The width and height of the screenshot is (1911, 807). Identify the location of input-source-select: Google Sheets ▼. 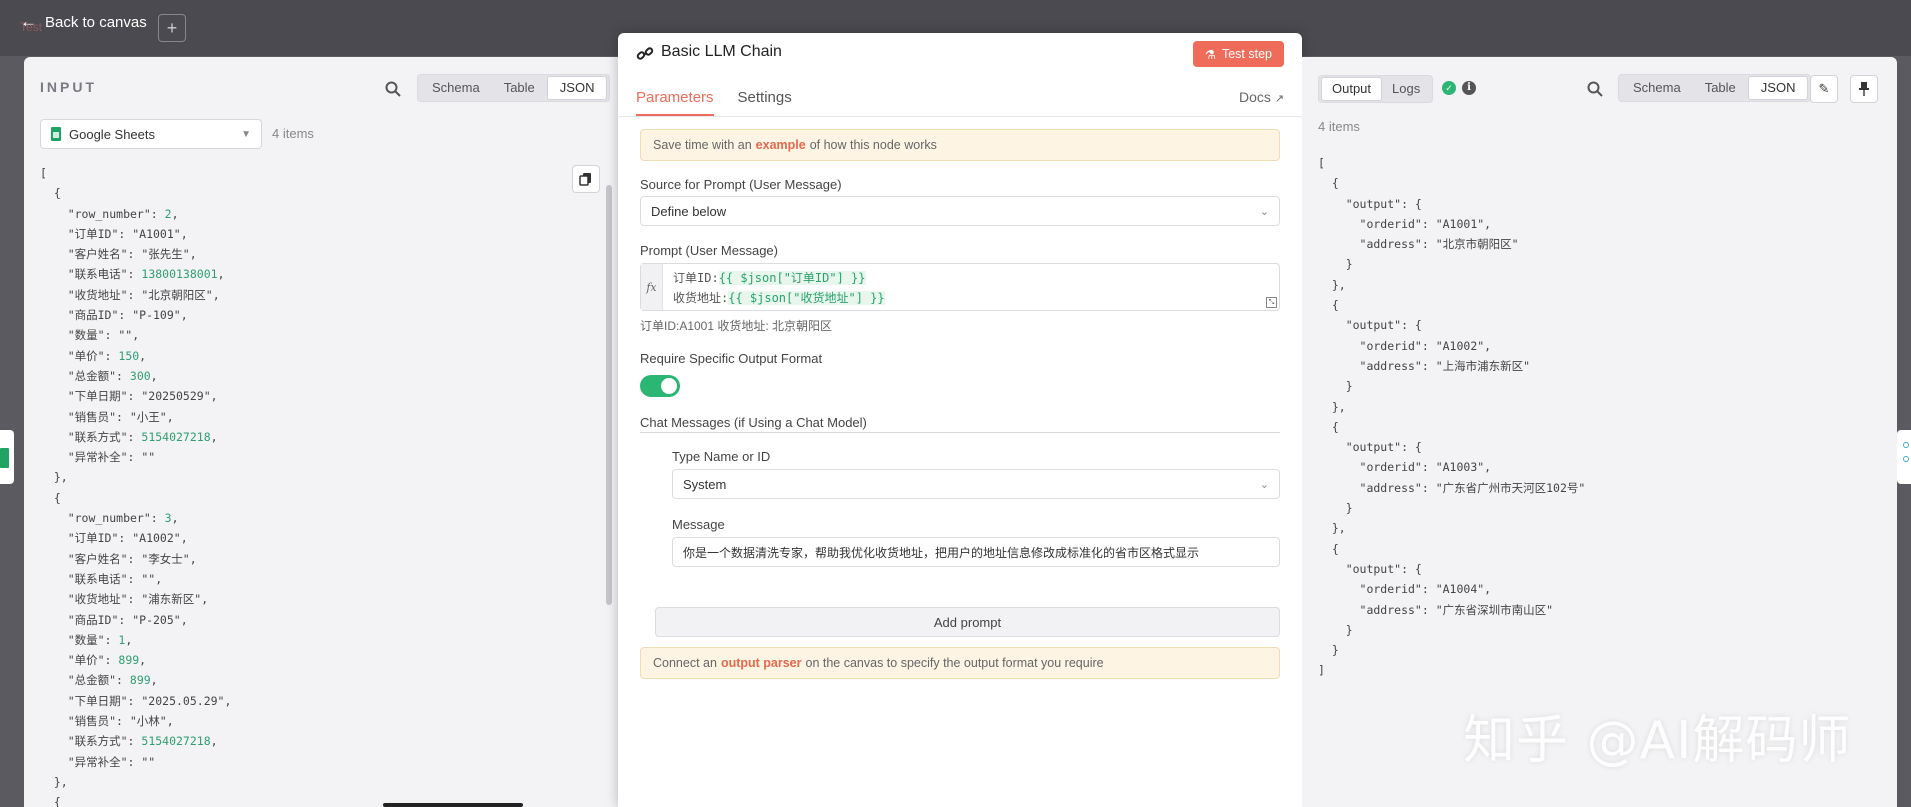
(151, 134).